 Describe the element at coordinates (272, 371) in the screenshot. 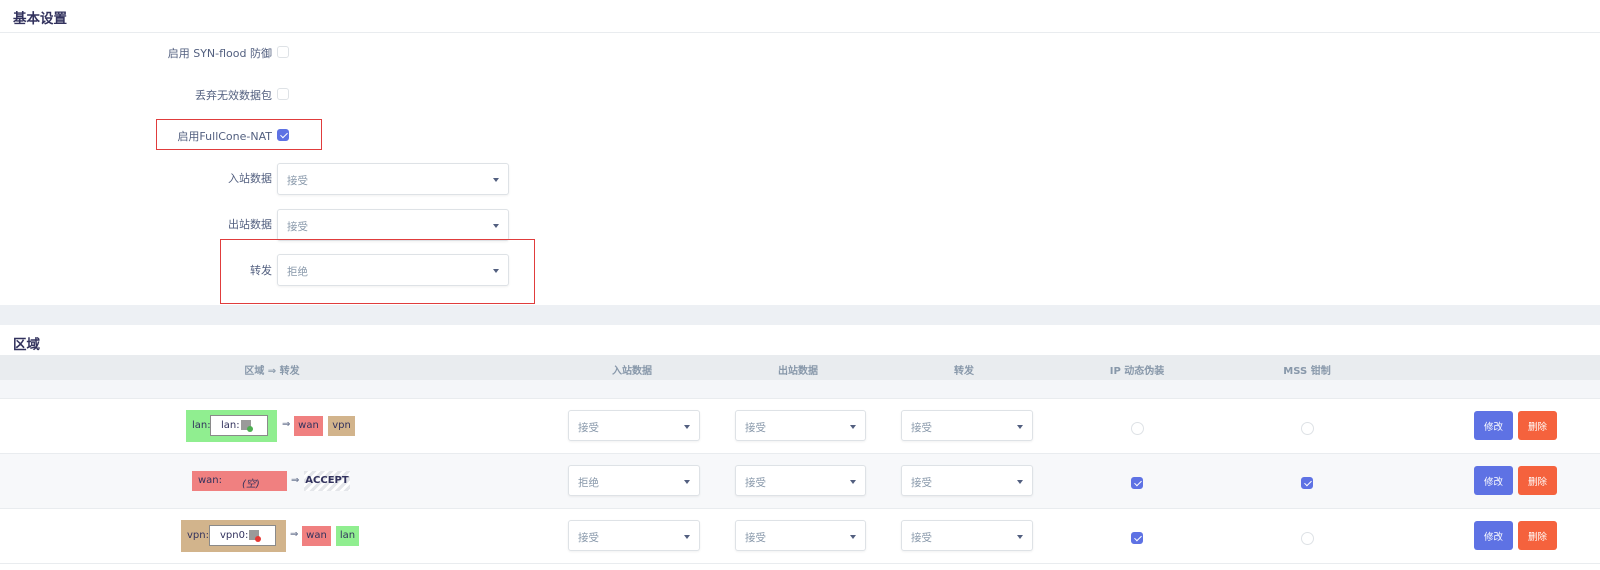

I see `col-zone-forward: 区域 ⇒ 转发` at that location.